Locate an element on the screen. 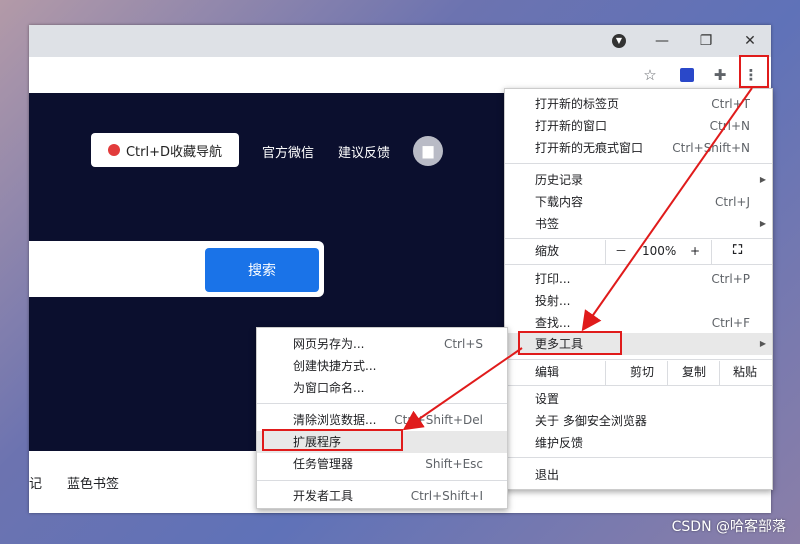 This screenshot has height=544, width=800. close-button: ✕ is located at coordinates (749, 41).